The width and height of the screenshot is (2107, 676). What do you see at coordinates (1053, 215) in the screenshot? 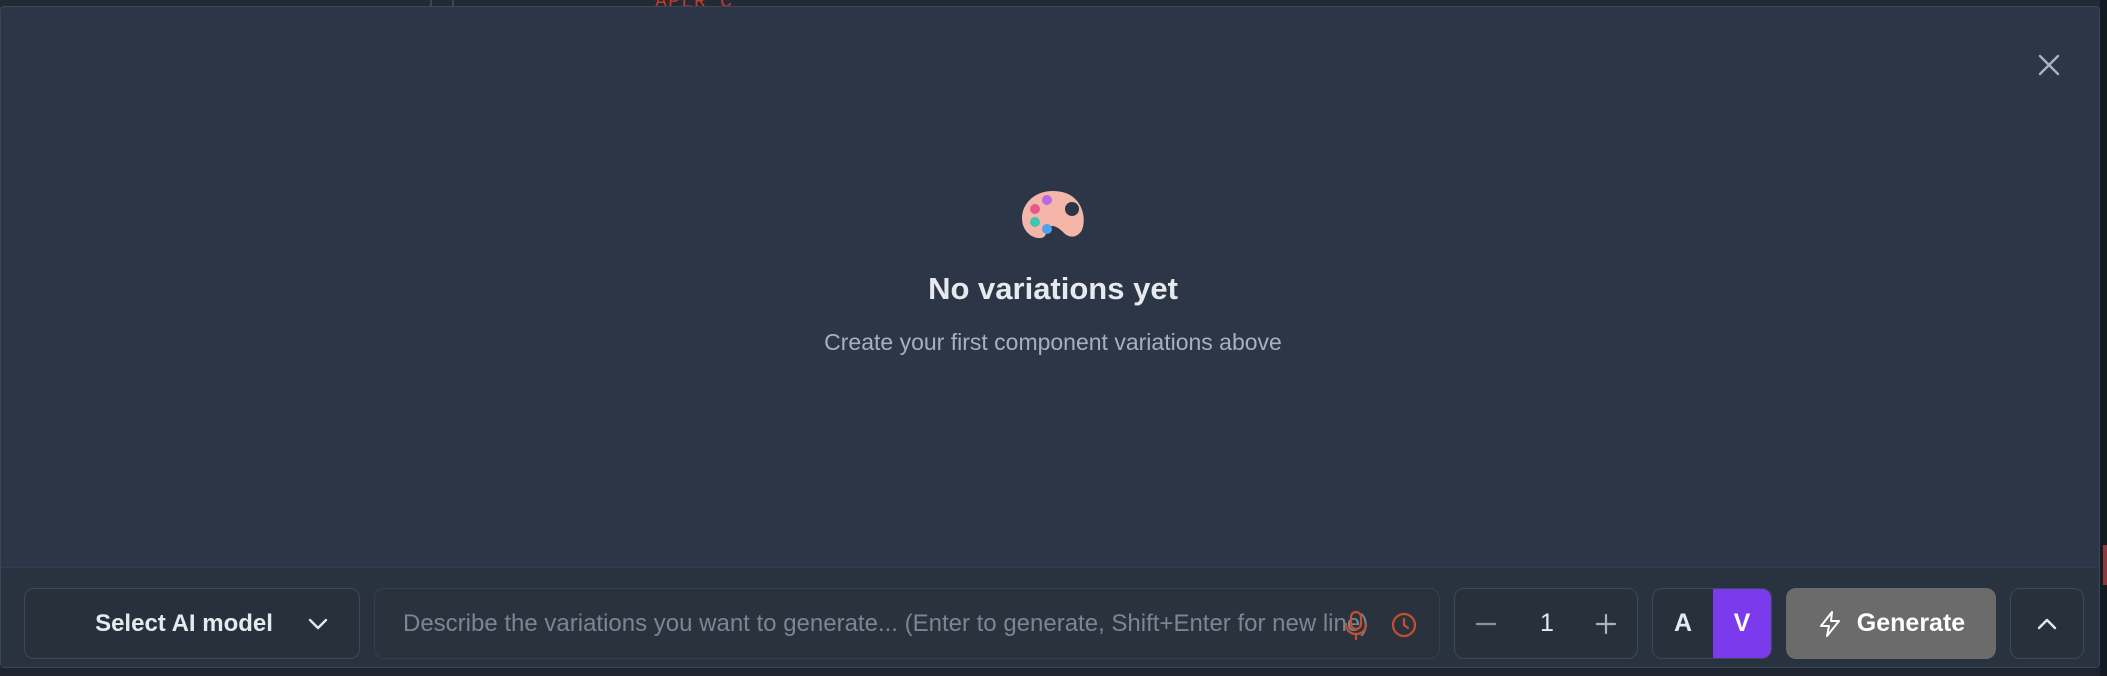
I see `palette-icon` at bounding box center [1053, 215].